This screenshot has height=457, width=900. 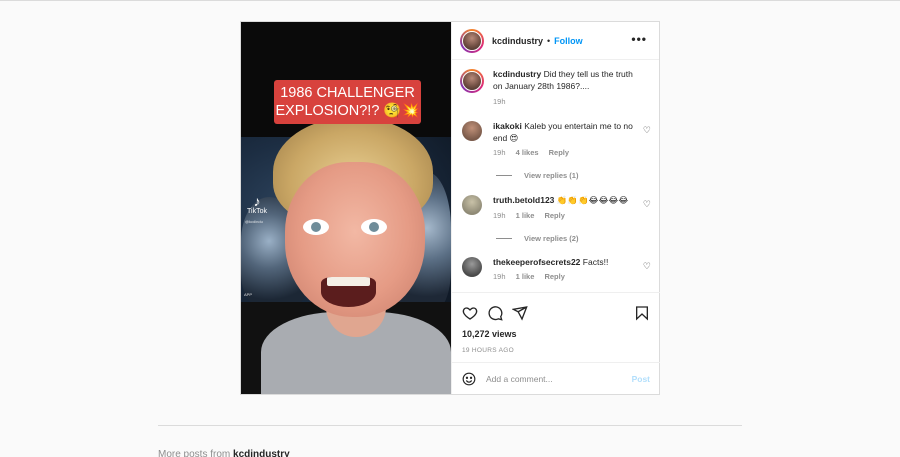 I want to click on post-timestamp: 19 HOURS AGO, so click(x=488, y=350).